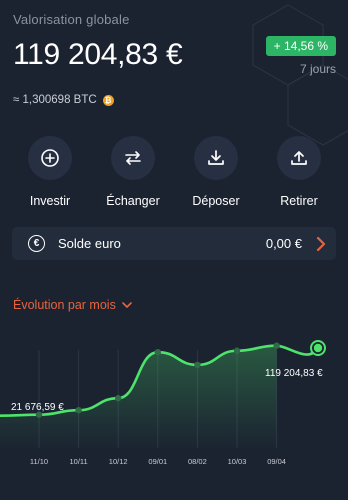  I want to click on withdraw-button: Retirer, so click(299, 172).